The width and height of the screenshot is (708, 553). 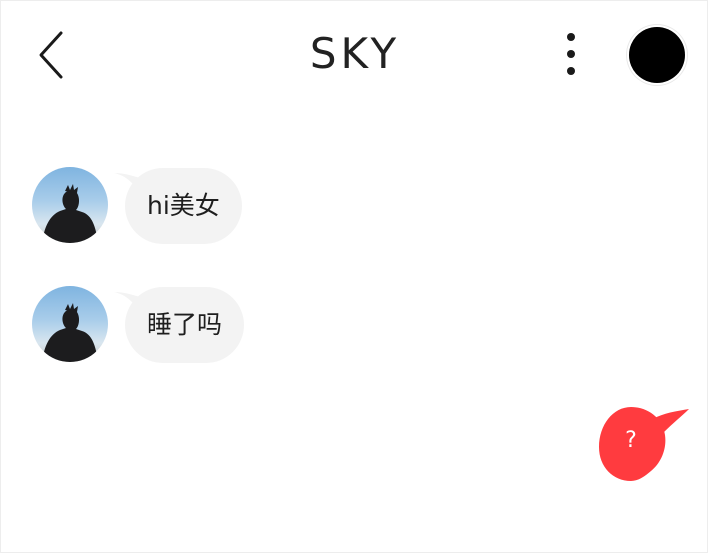 I want to click on chat-title: SKY, so click(x=355, y=53).